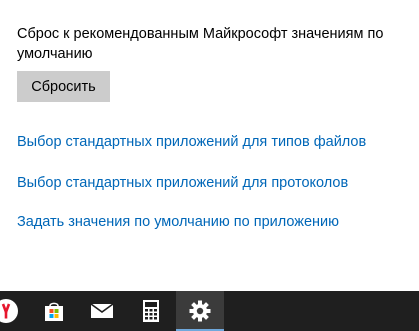 This screenshot has width=419, height=331. I want to click on taskbar-item-yandex-browser, so click(15, 311).